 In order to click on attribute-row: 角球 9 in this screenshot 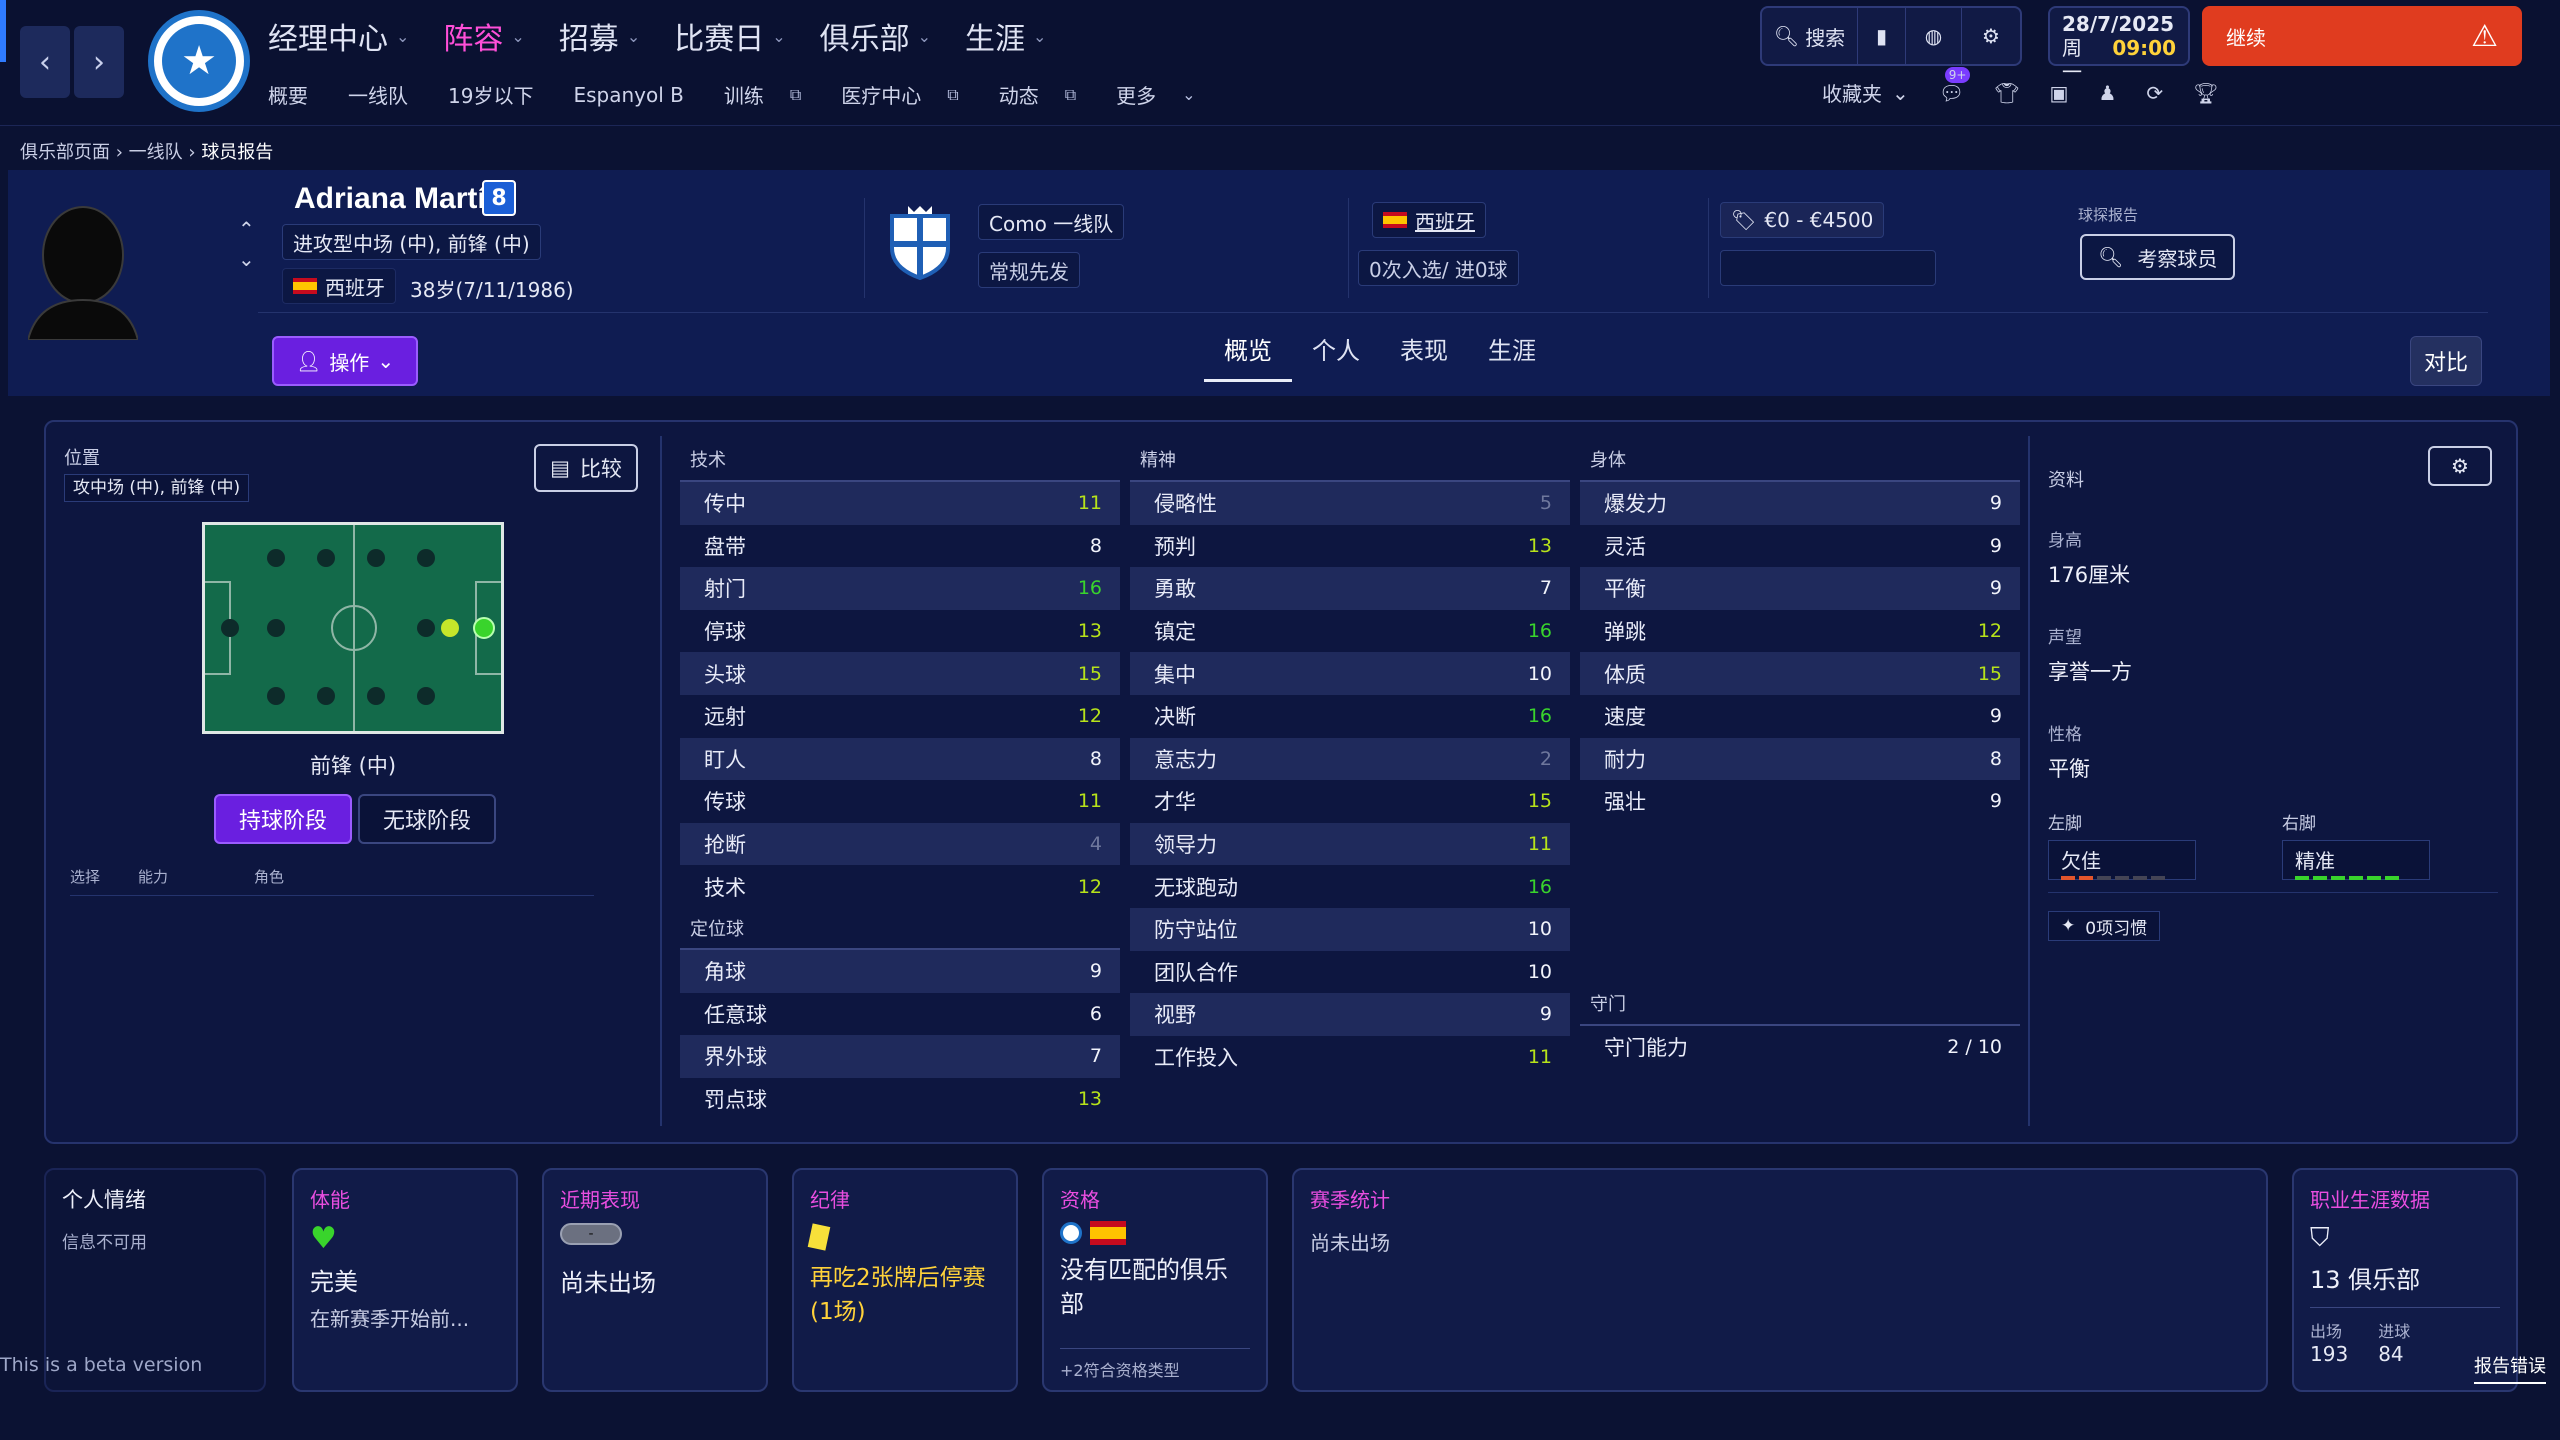, I will do `click(900, 971)`.